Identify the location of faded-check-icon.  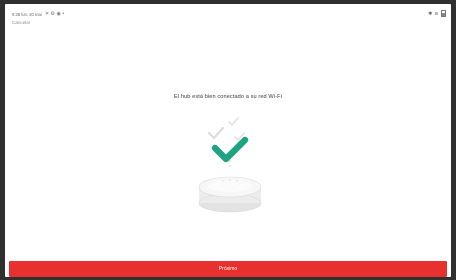
(226, 129).